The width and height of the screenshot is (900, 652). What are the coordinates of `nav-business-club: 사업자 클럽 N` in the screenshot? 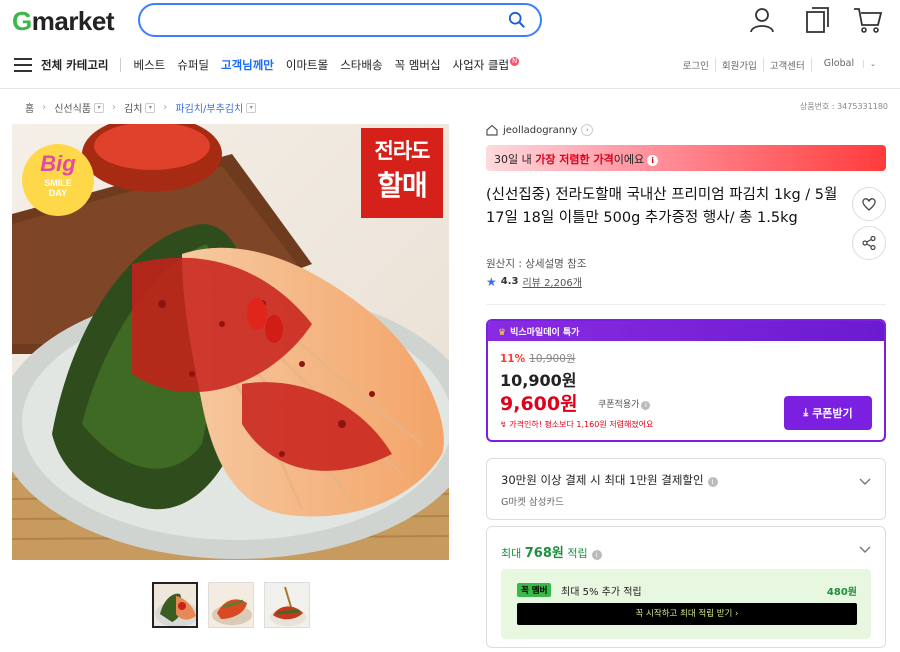 It's located at (486, 65).